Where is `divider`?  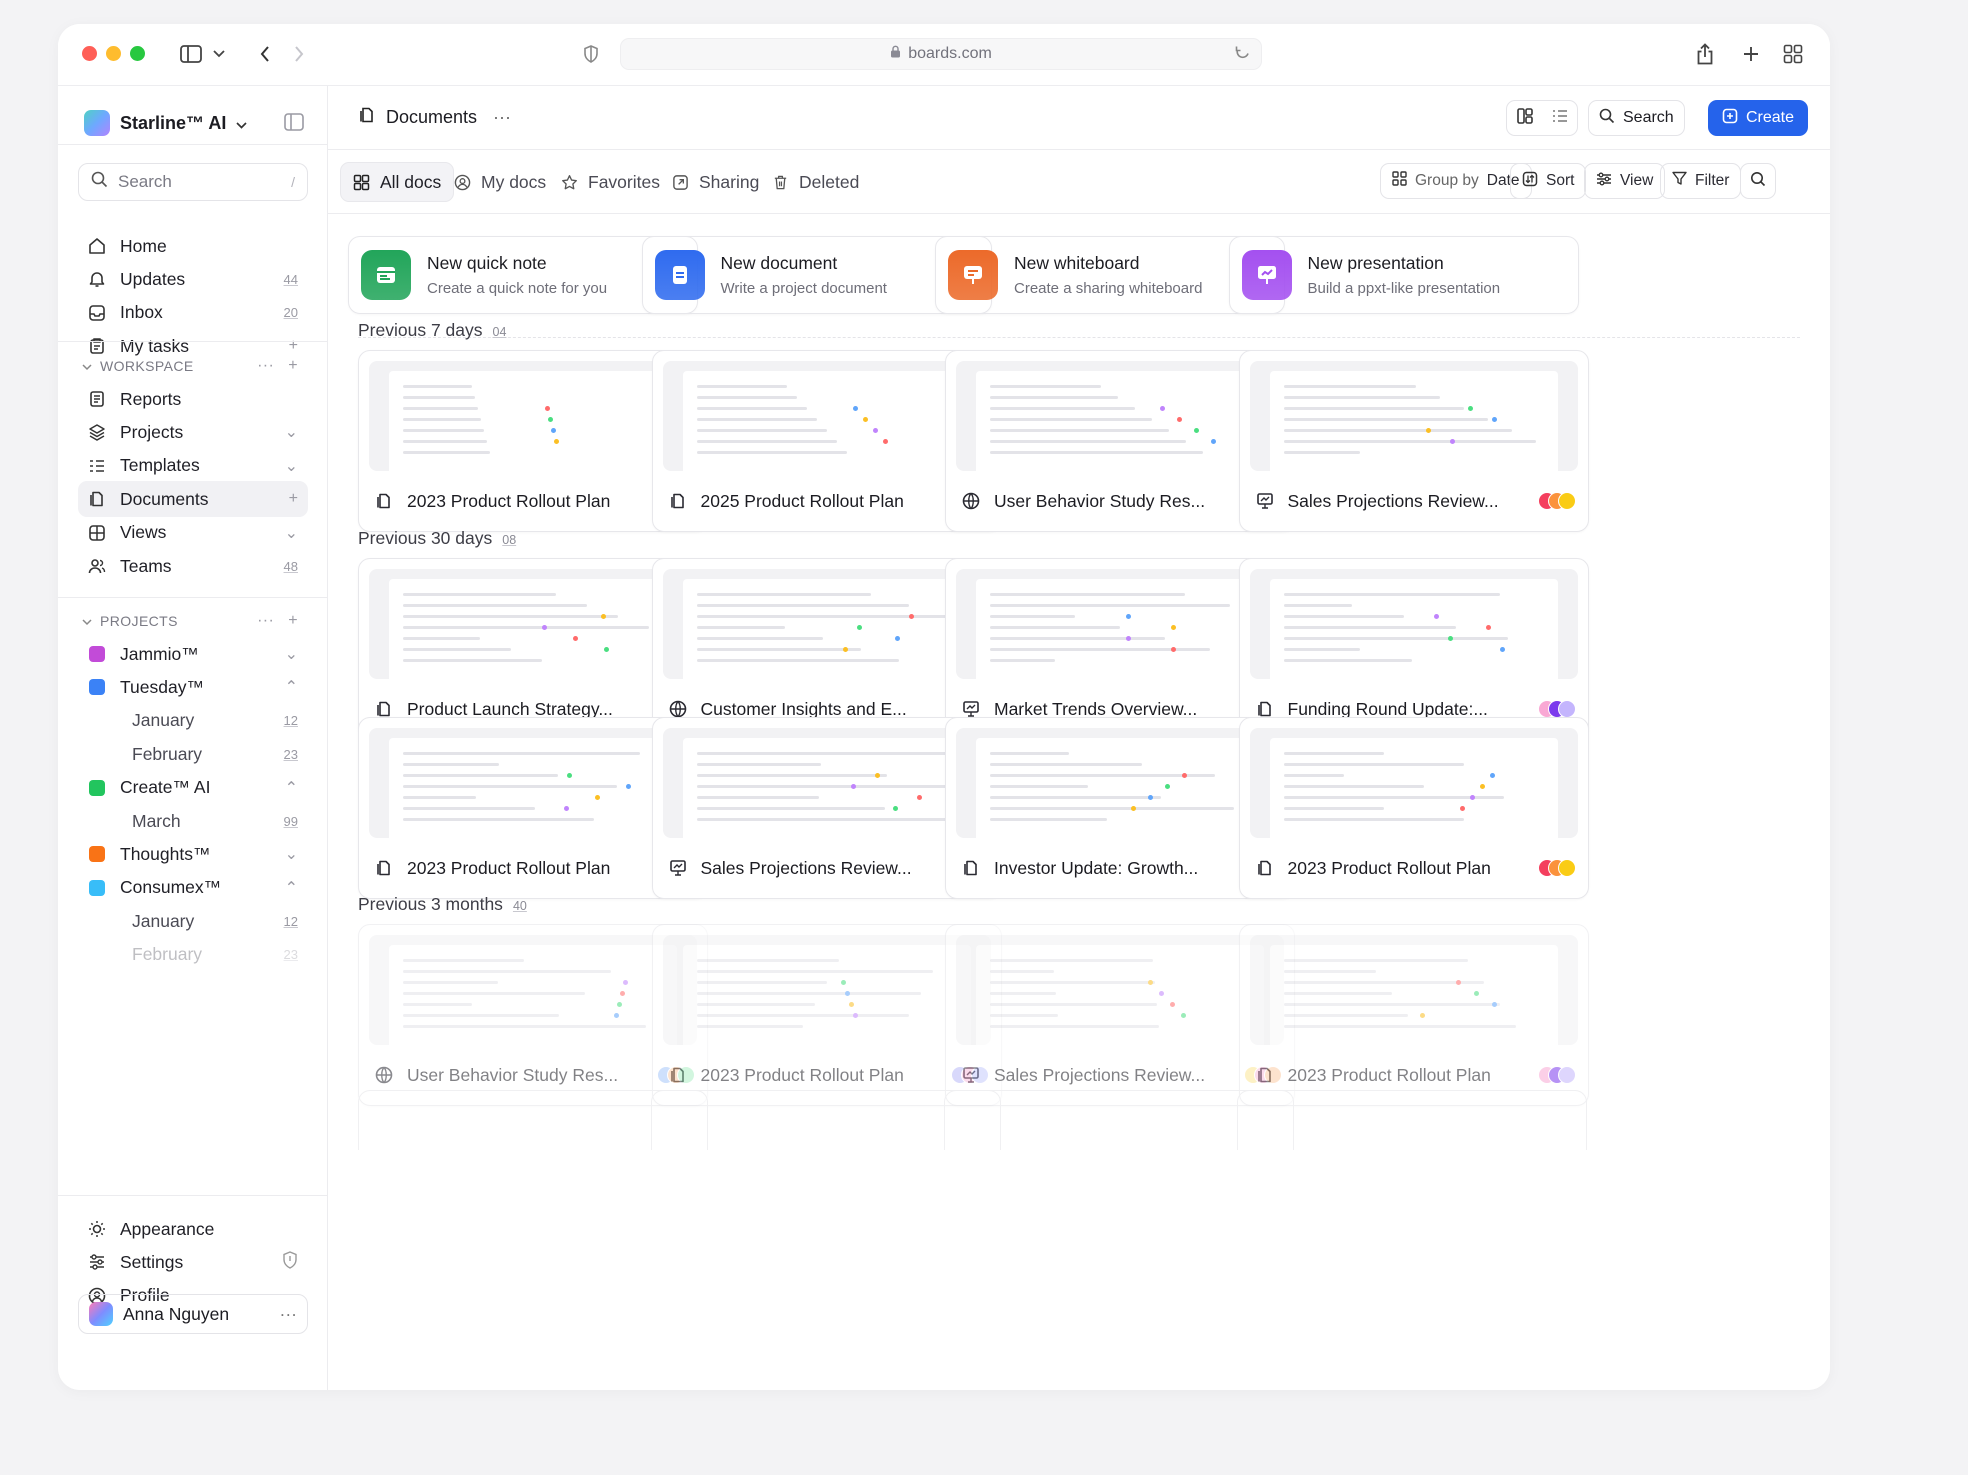 divider is located at coordinates (1079, 337).